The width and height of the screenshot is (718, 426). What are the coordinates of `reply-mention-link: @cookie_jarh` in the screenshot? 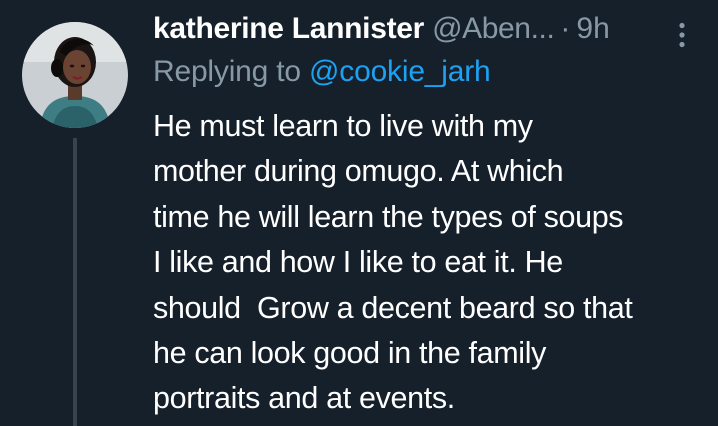 It's located at (400, 71).